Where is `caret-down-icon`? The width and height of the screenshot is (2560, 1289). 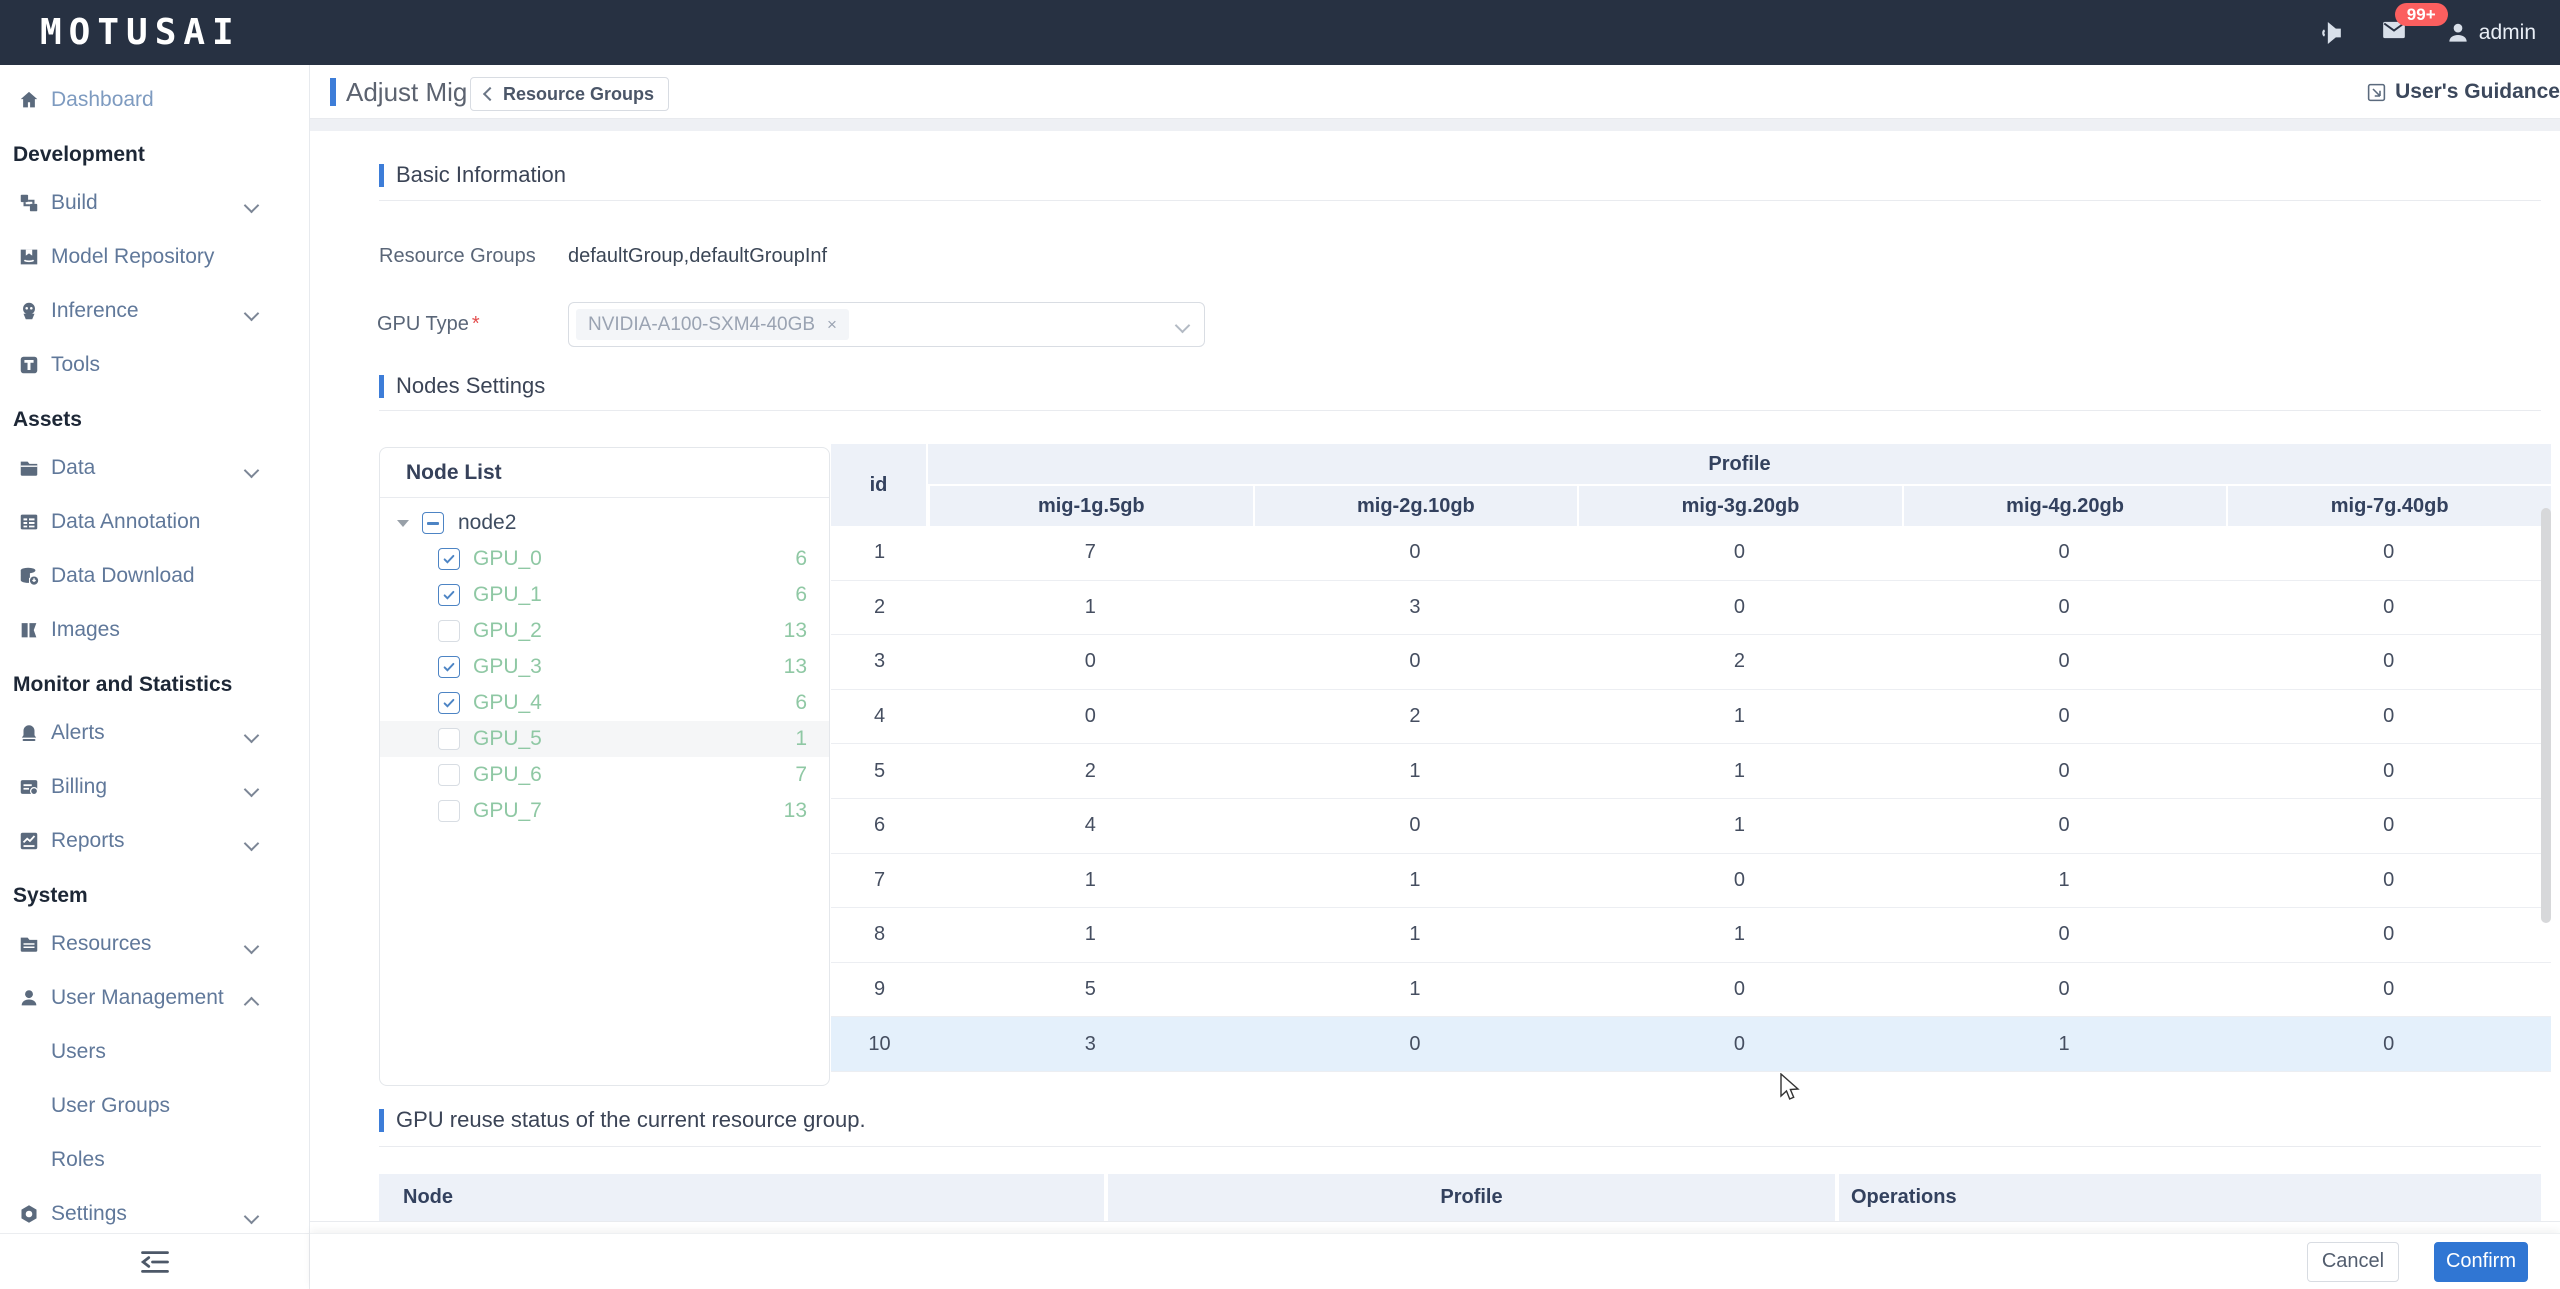
caret-down-icon is located at coordinates (403, 523).